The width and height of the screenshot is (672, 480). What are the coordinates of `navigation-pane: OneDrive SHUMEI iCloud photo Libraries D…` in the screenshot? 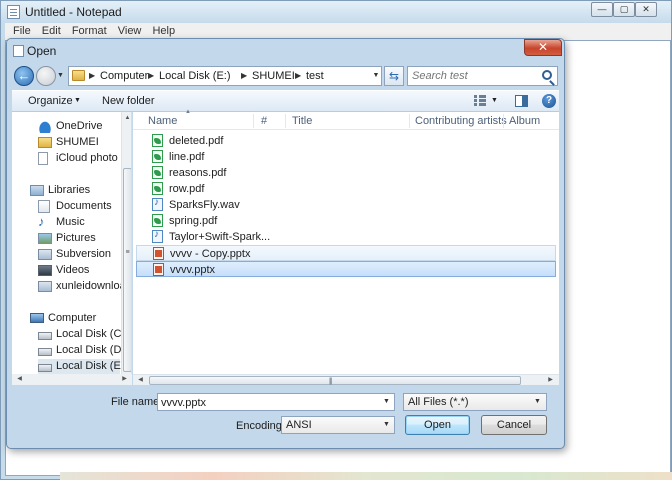 It's located at (72, 248).